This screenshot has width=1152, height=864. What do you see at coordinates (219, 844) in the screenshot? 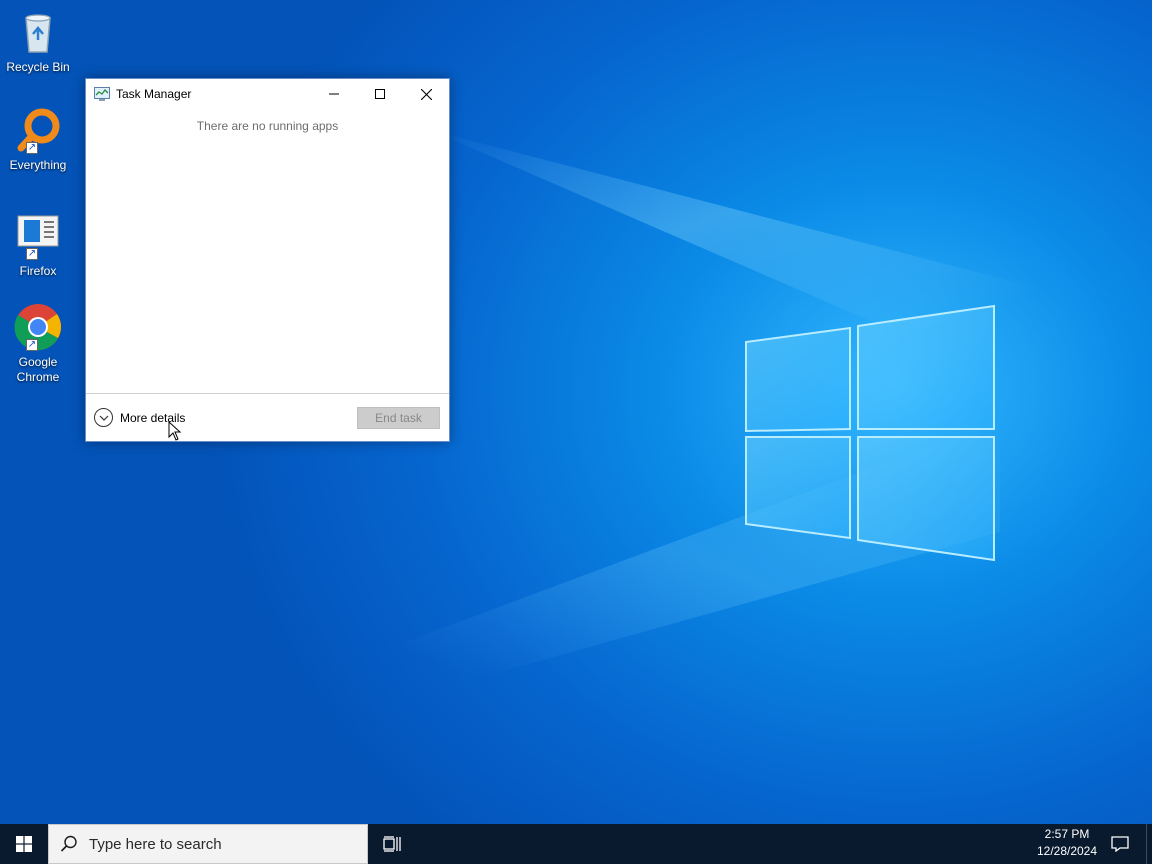
I see `search-input` at bounding box center [219, 844].